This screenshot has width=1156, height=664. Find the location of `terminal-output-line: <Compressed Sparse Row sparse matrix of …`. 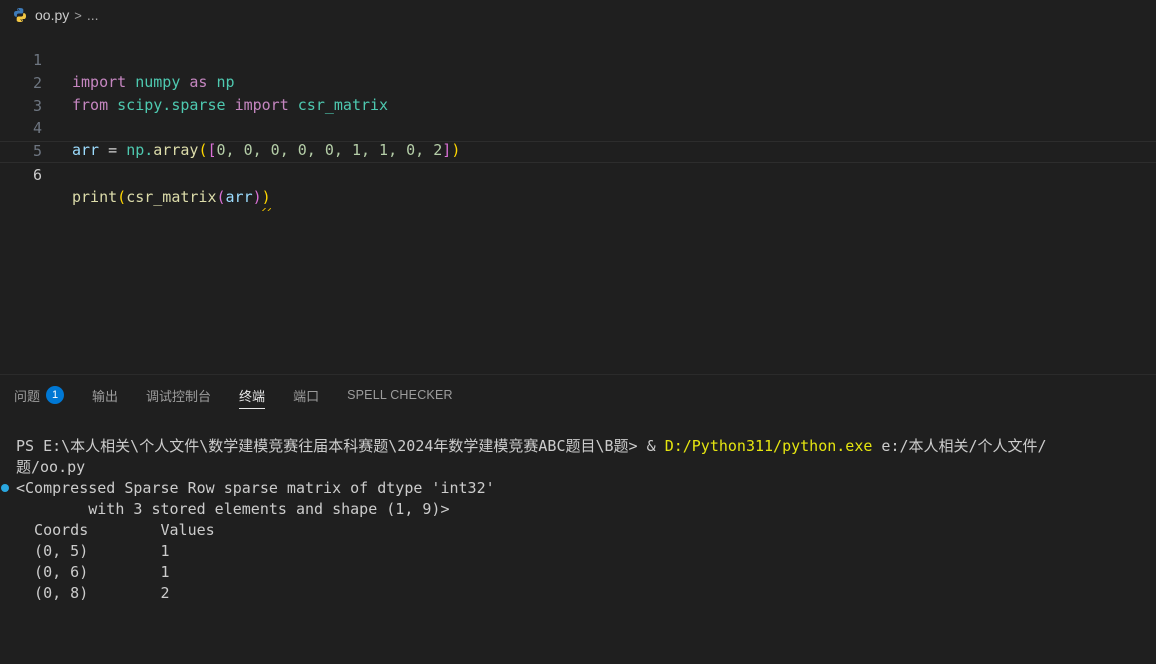

terminal-output-line: <Compressed Sparse Row sparse matrix of … is located at coordinates (255, 488).